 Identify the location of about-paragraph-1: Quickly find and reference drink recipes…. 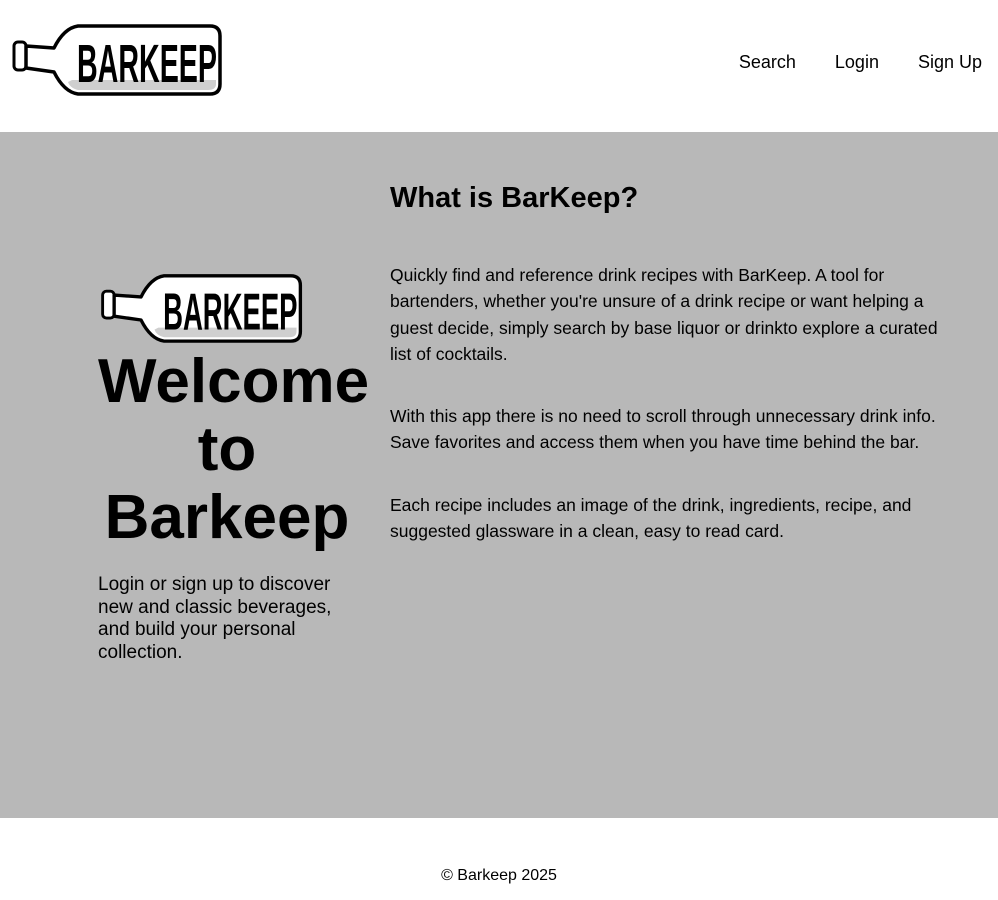
(664, 314).